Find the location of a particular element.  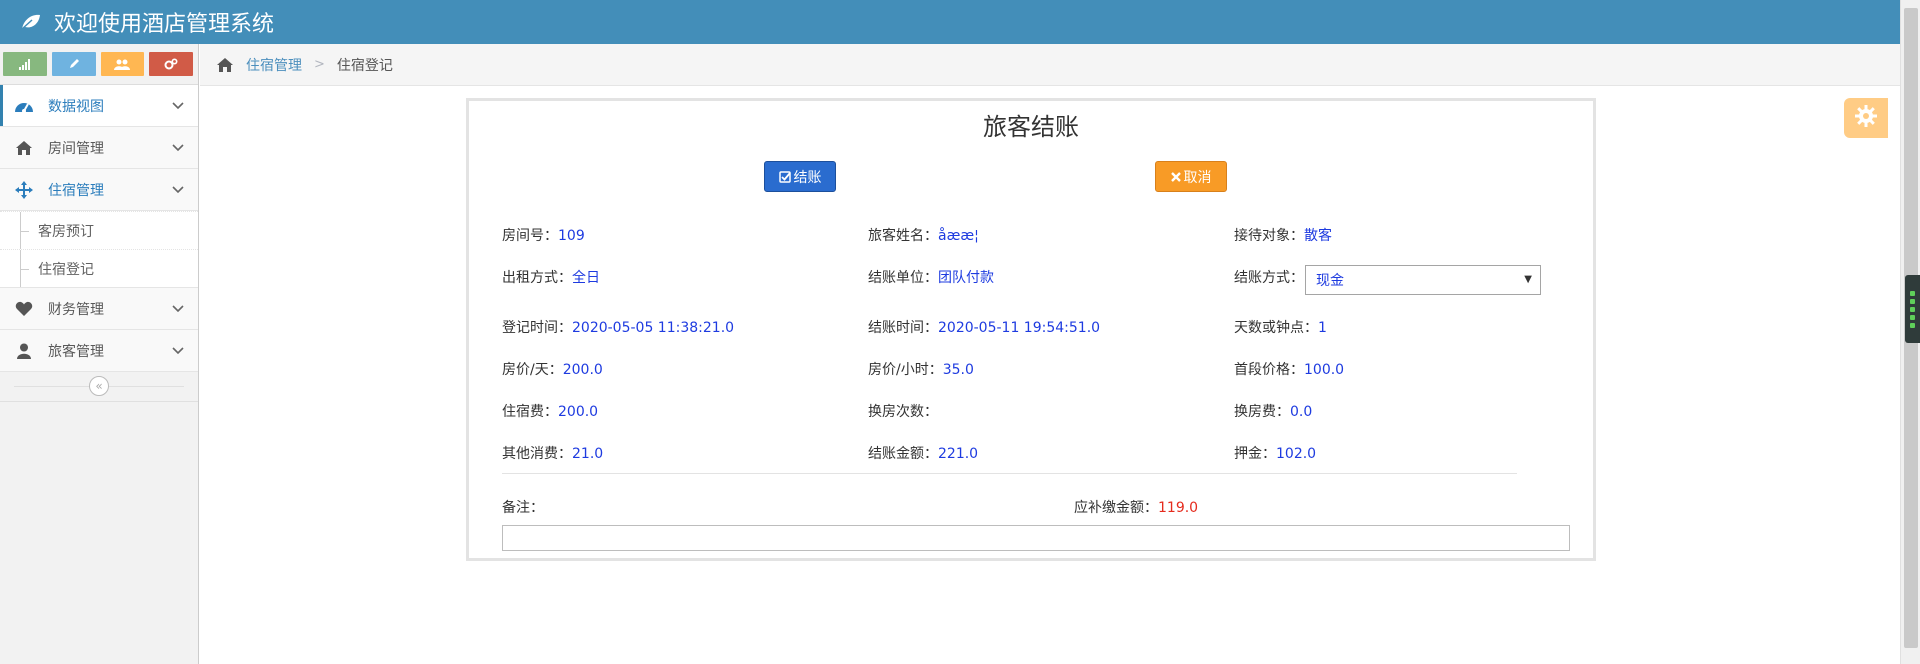

checkout-button: 结账 is located at coordinates (800, 176).